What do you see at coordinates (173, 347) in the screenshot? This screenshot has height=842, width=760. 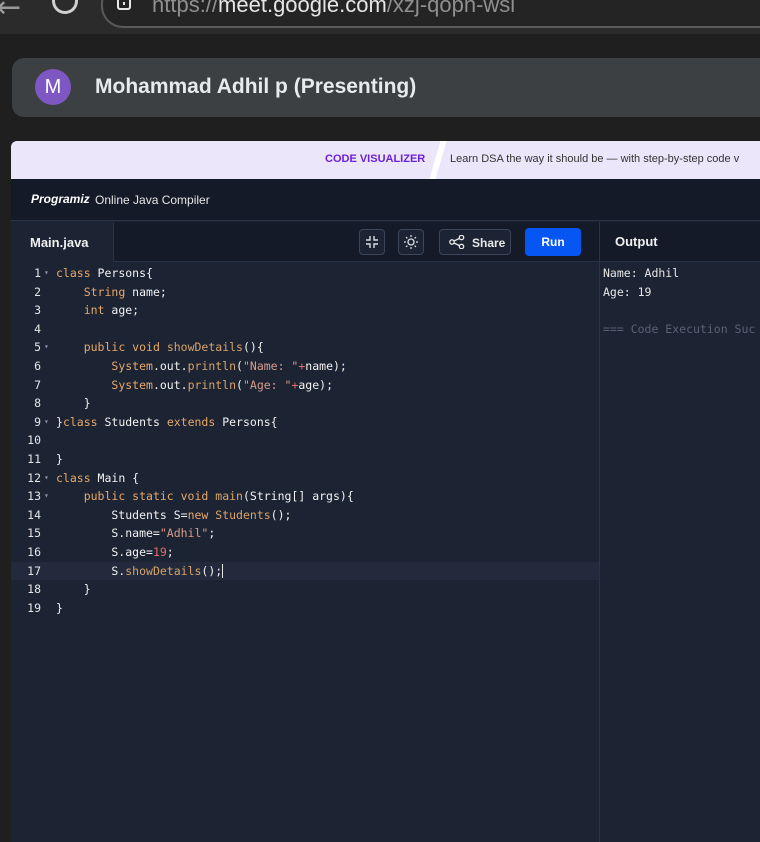 I see `line-code: public void showDetails(){` at bounding box center [173, 347].